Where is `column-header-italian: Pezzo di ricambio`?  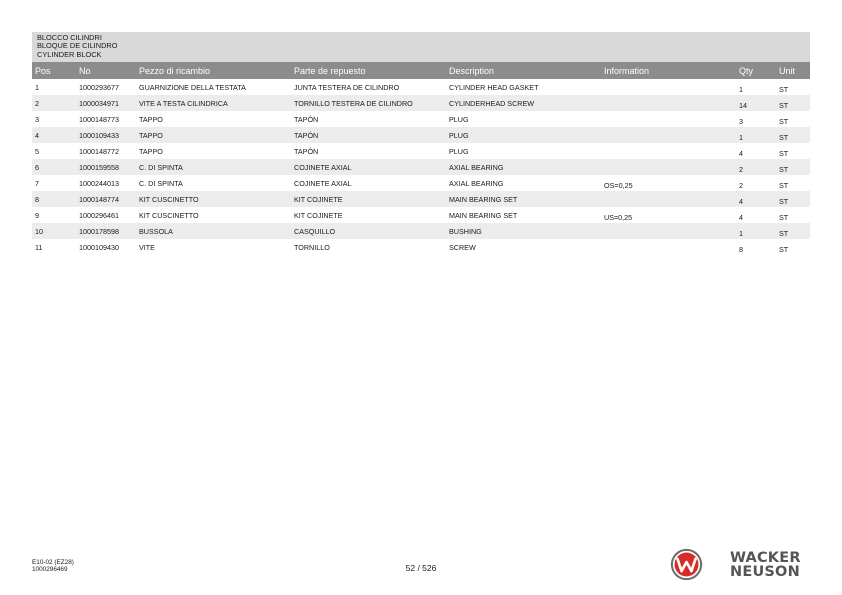
column-header-italian: Pezzo di ricambio is located at coordinates (213, 70).